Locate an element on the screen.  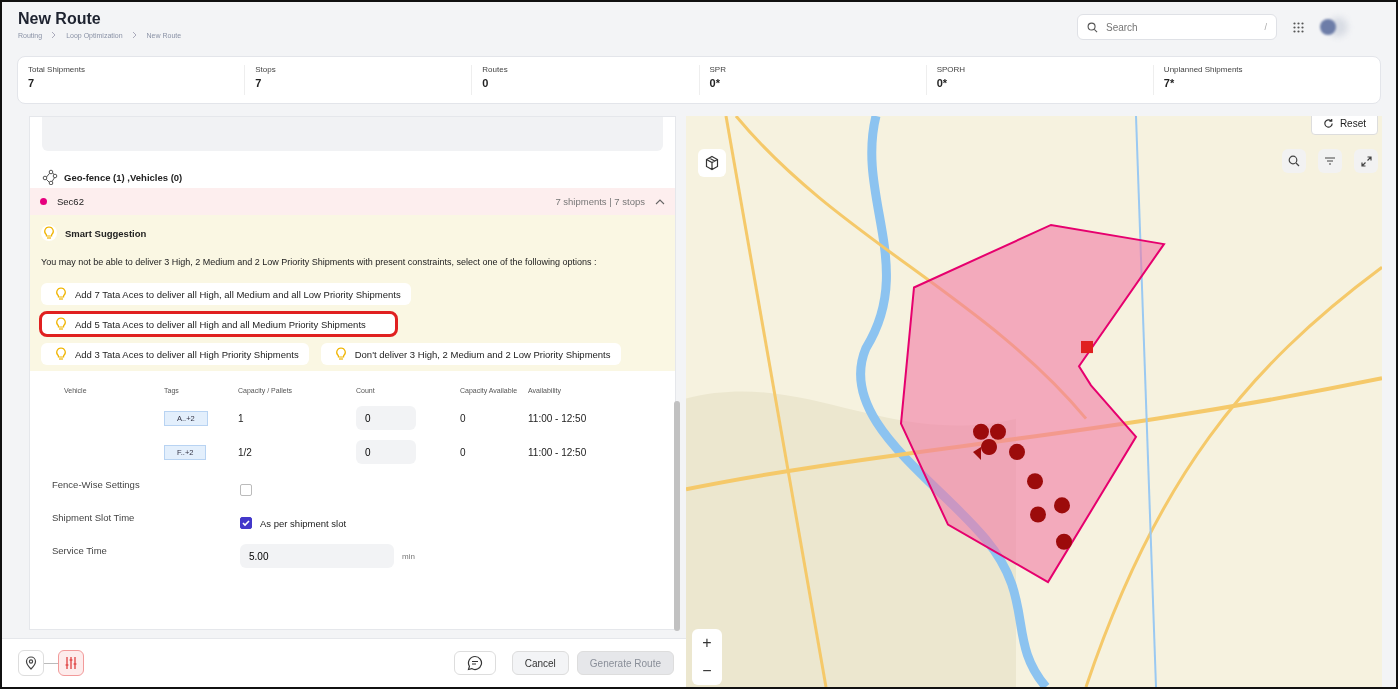
map-search-button is located at coordinates (1294, 161).